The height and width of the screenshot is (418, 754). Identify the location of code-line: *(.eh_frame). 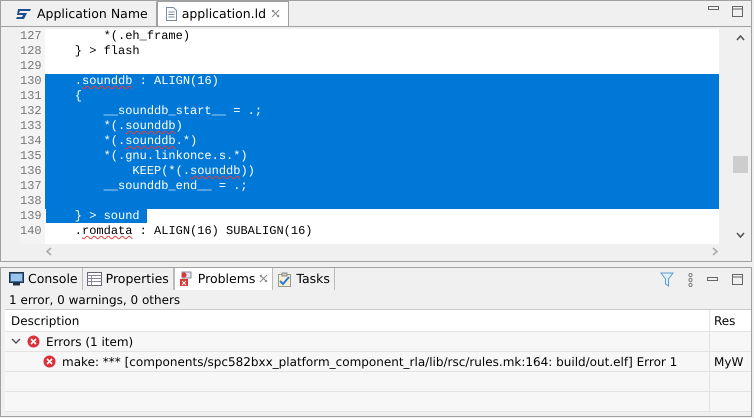
(147, 36).